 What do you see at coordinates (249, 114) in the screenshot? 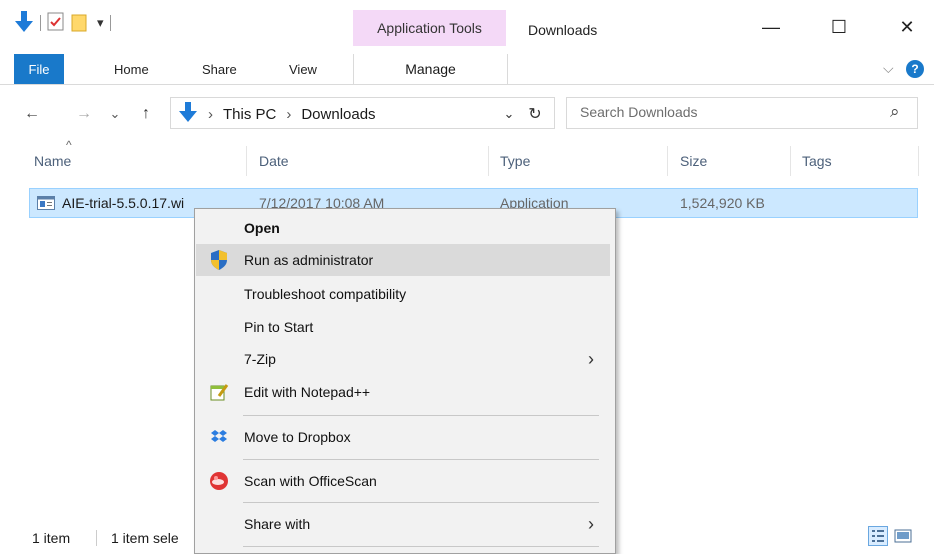
I see `breadcrumb-this-pc: This PC` at bounding box center [249, 114].